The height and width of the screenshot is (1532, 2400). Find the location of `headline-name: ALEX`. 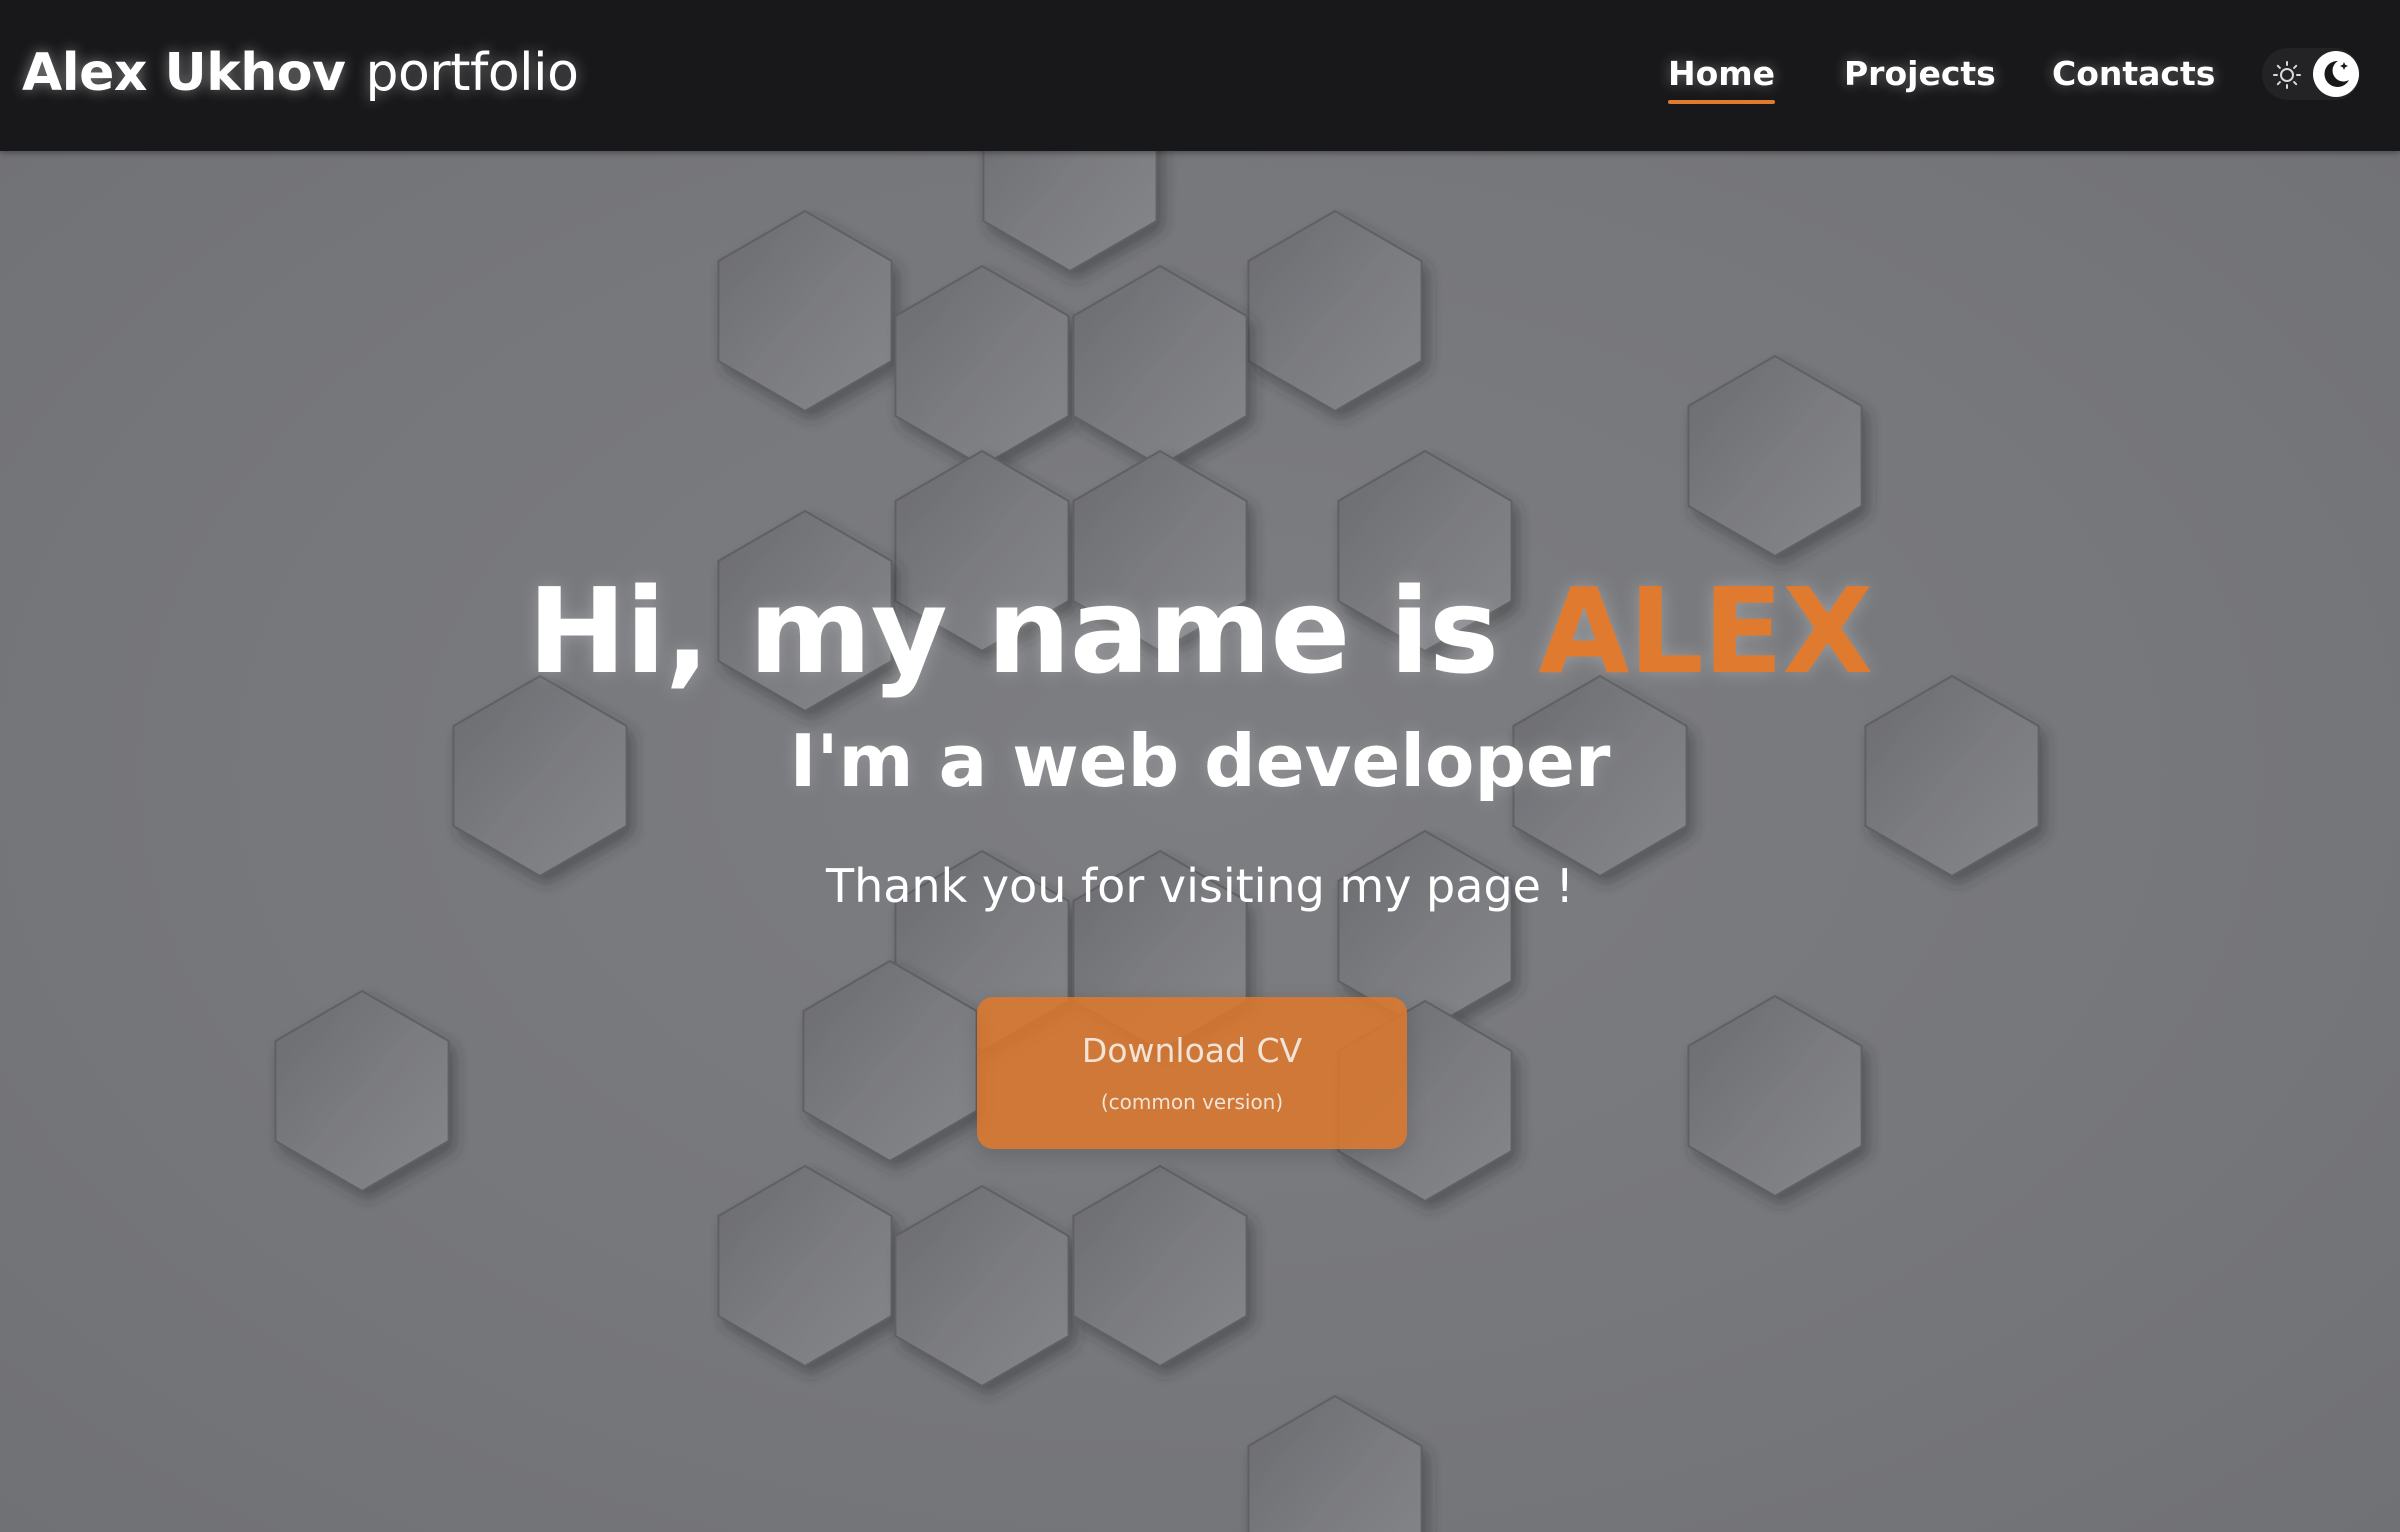

headline-name: ALEX is located at coordinates (1705, 631).